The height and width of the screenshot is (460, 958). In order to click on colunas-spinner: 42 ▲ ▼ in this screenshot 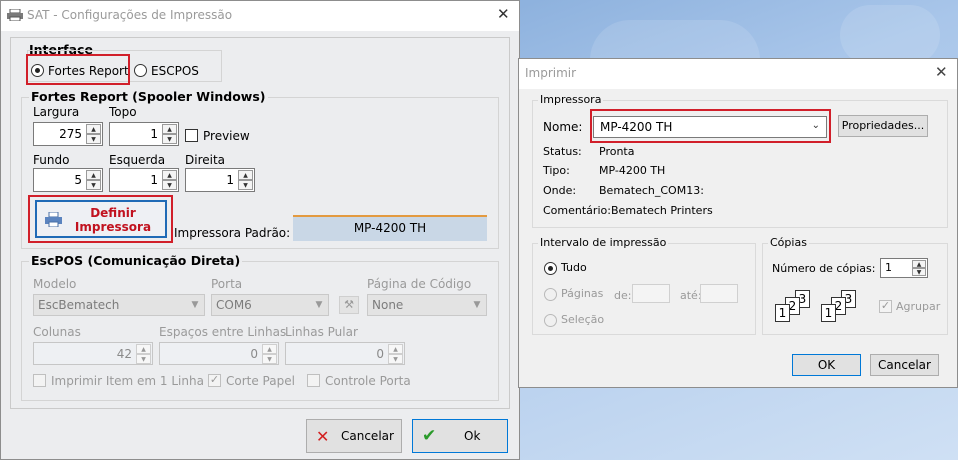, I will do `click(93, 353)`.